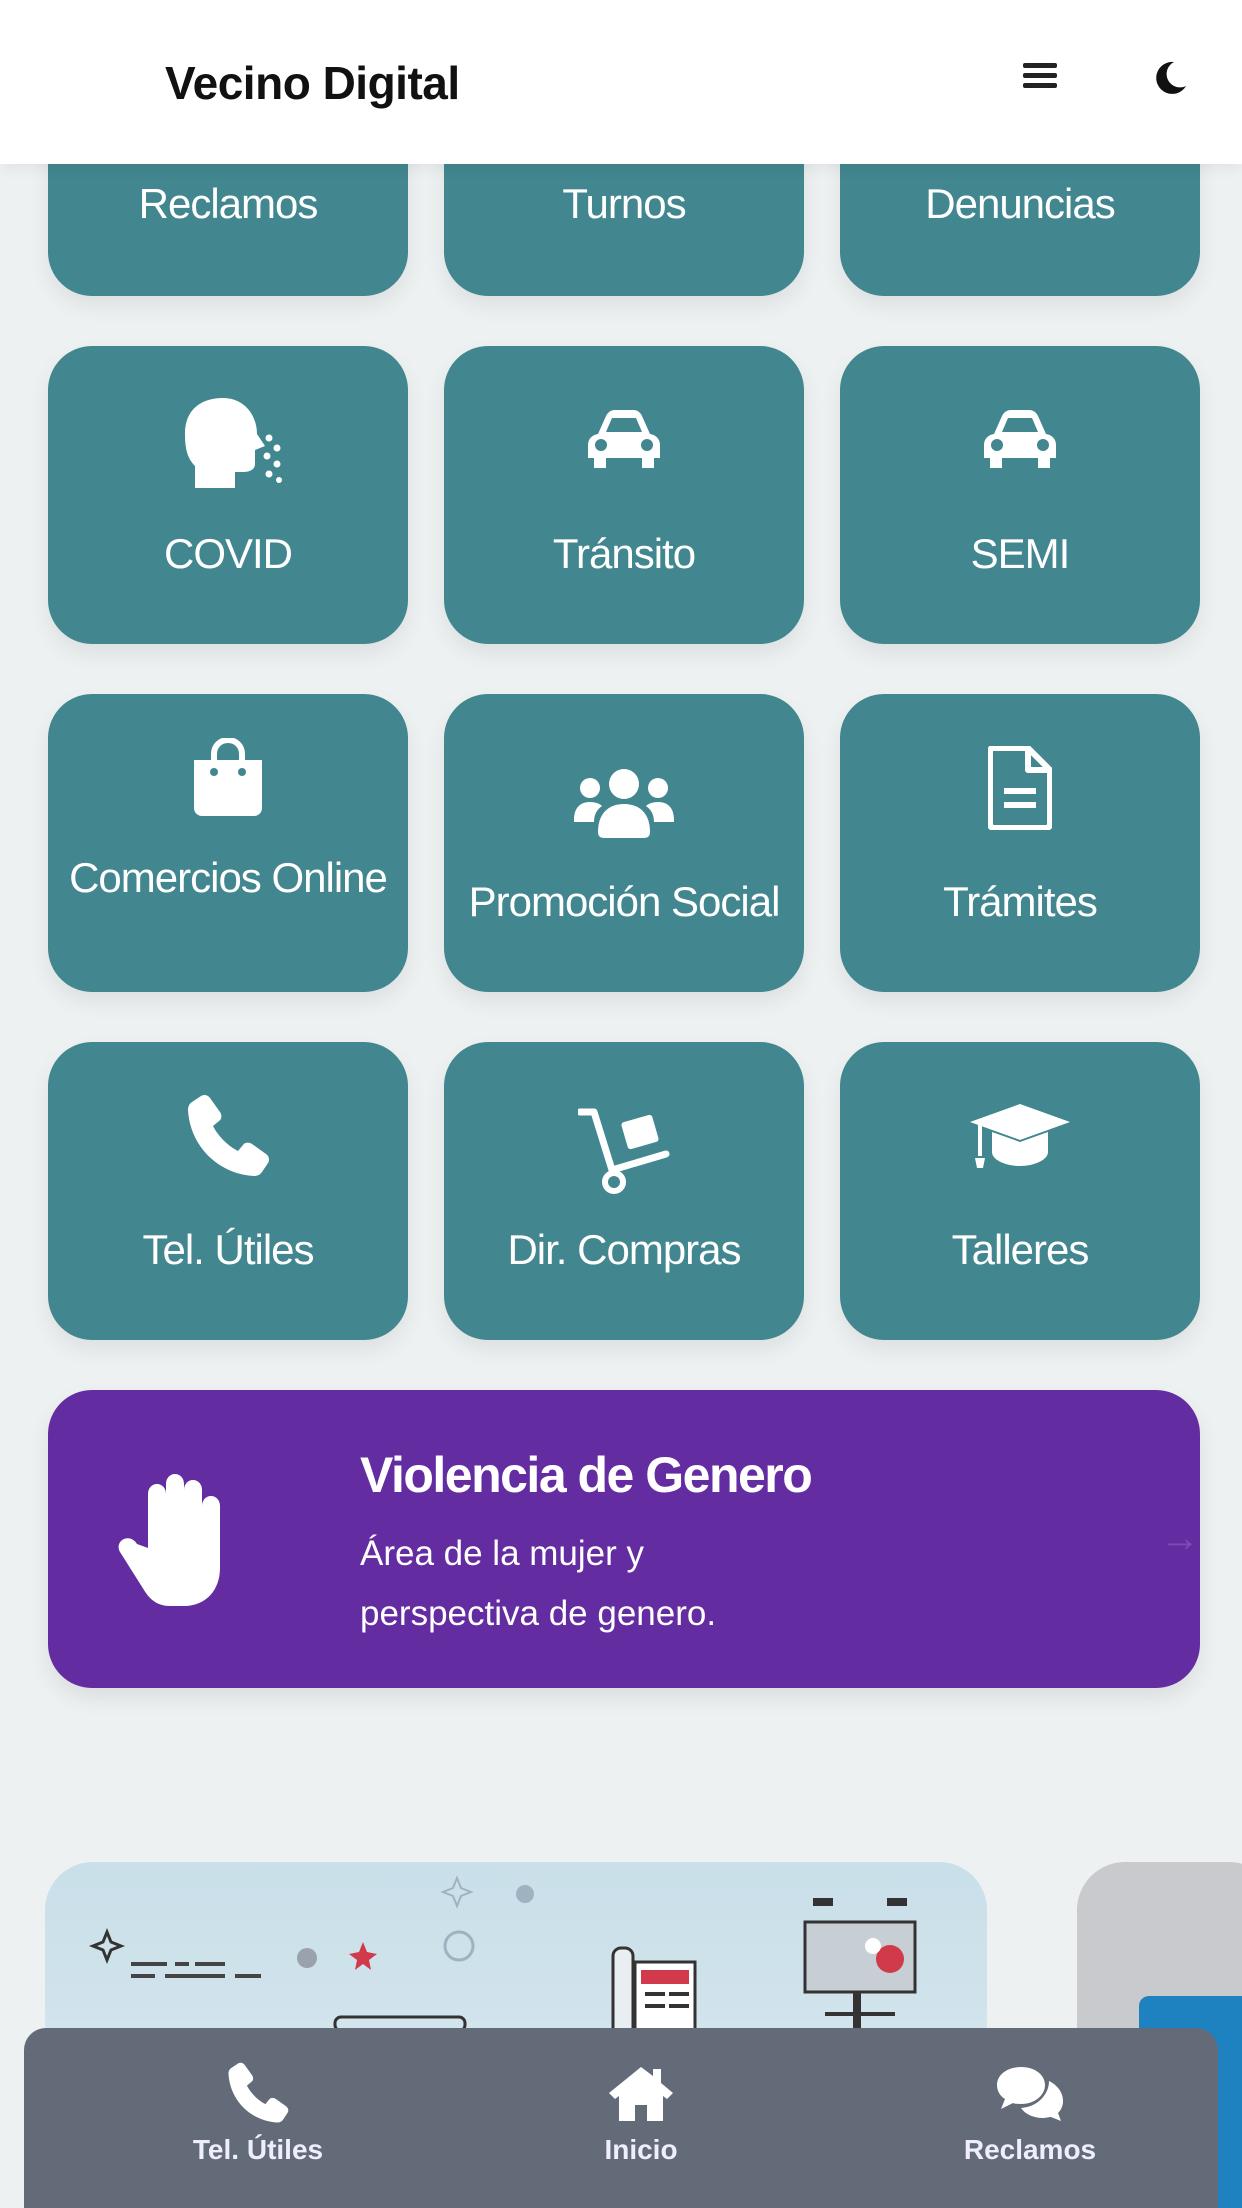 The height and width of the screenshot is (2208, 1242). Describe the element at coordinates (228, 843) in the screenshot. I see `tile-comercios-online: Comercios Online` at that location.